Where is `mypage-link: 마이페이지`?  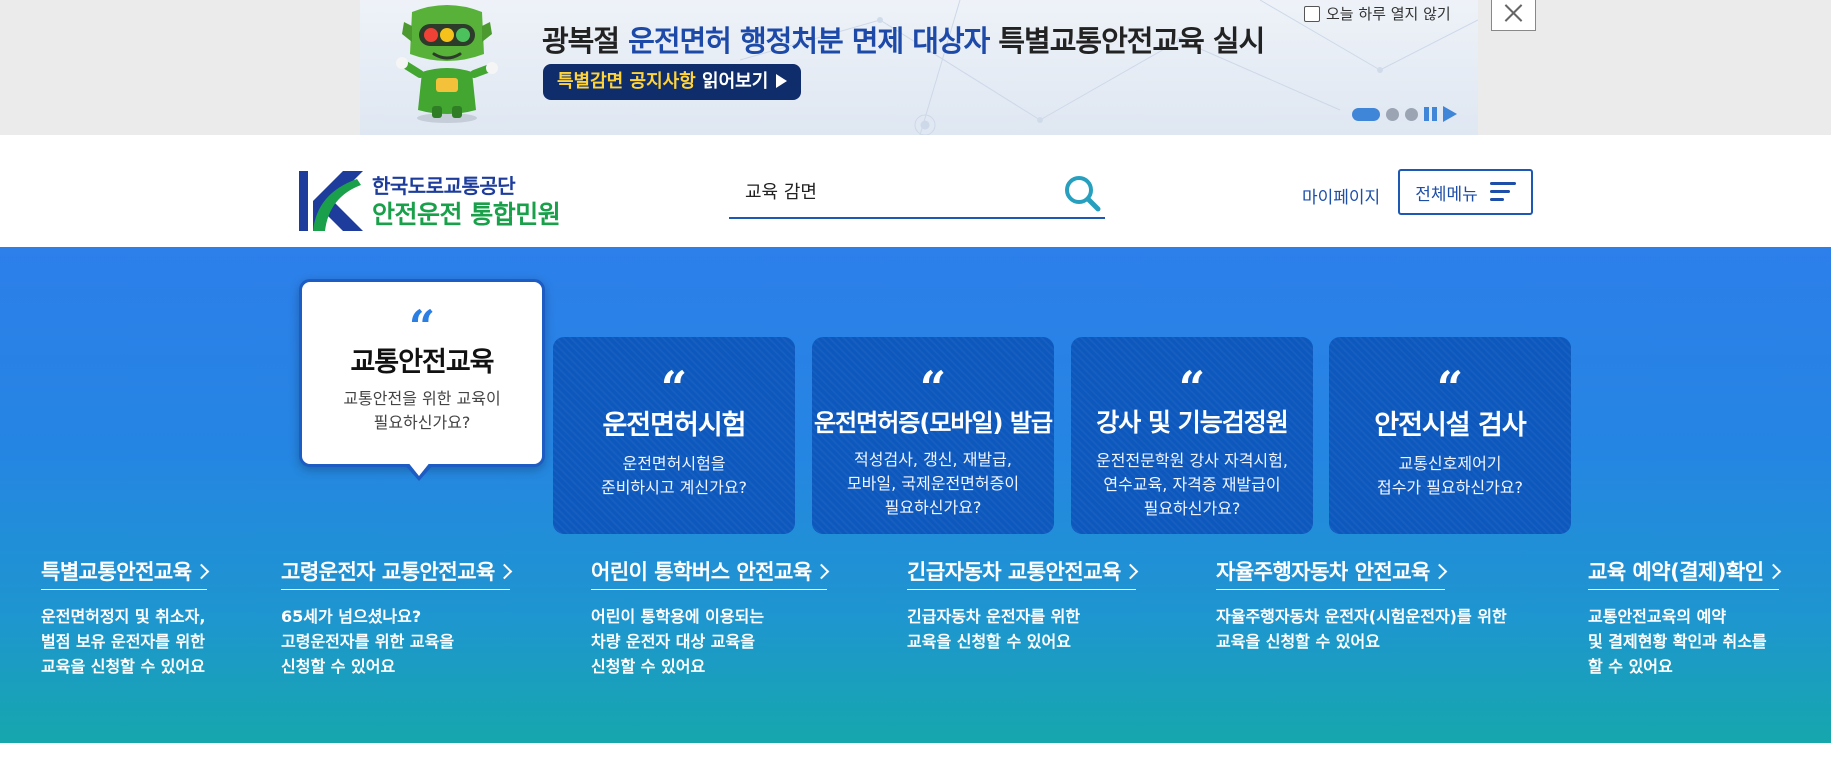 mypage-link: 마이페이지 is located at coordinates (1341, 195).